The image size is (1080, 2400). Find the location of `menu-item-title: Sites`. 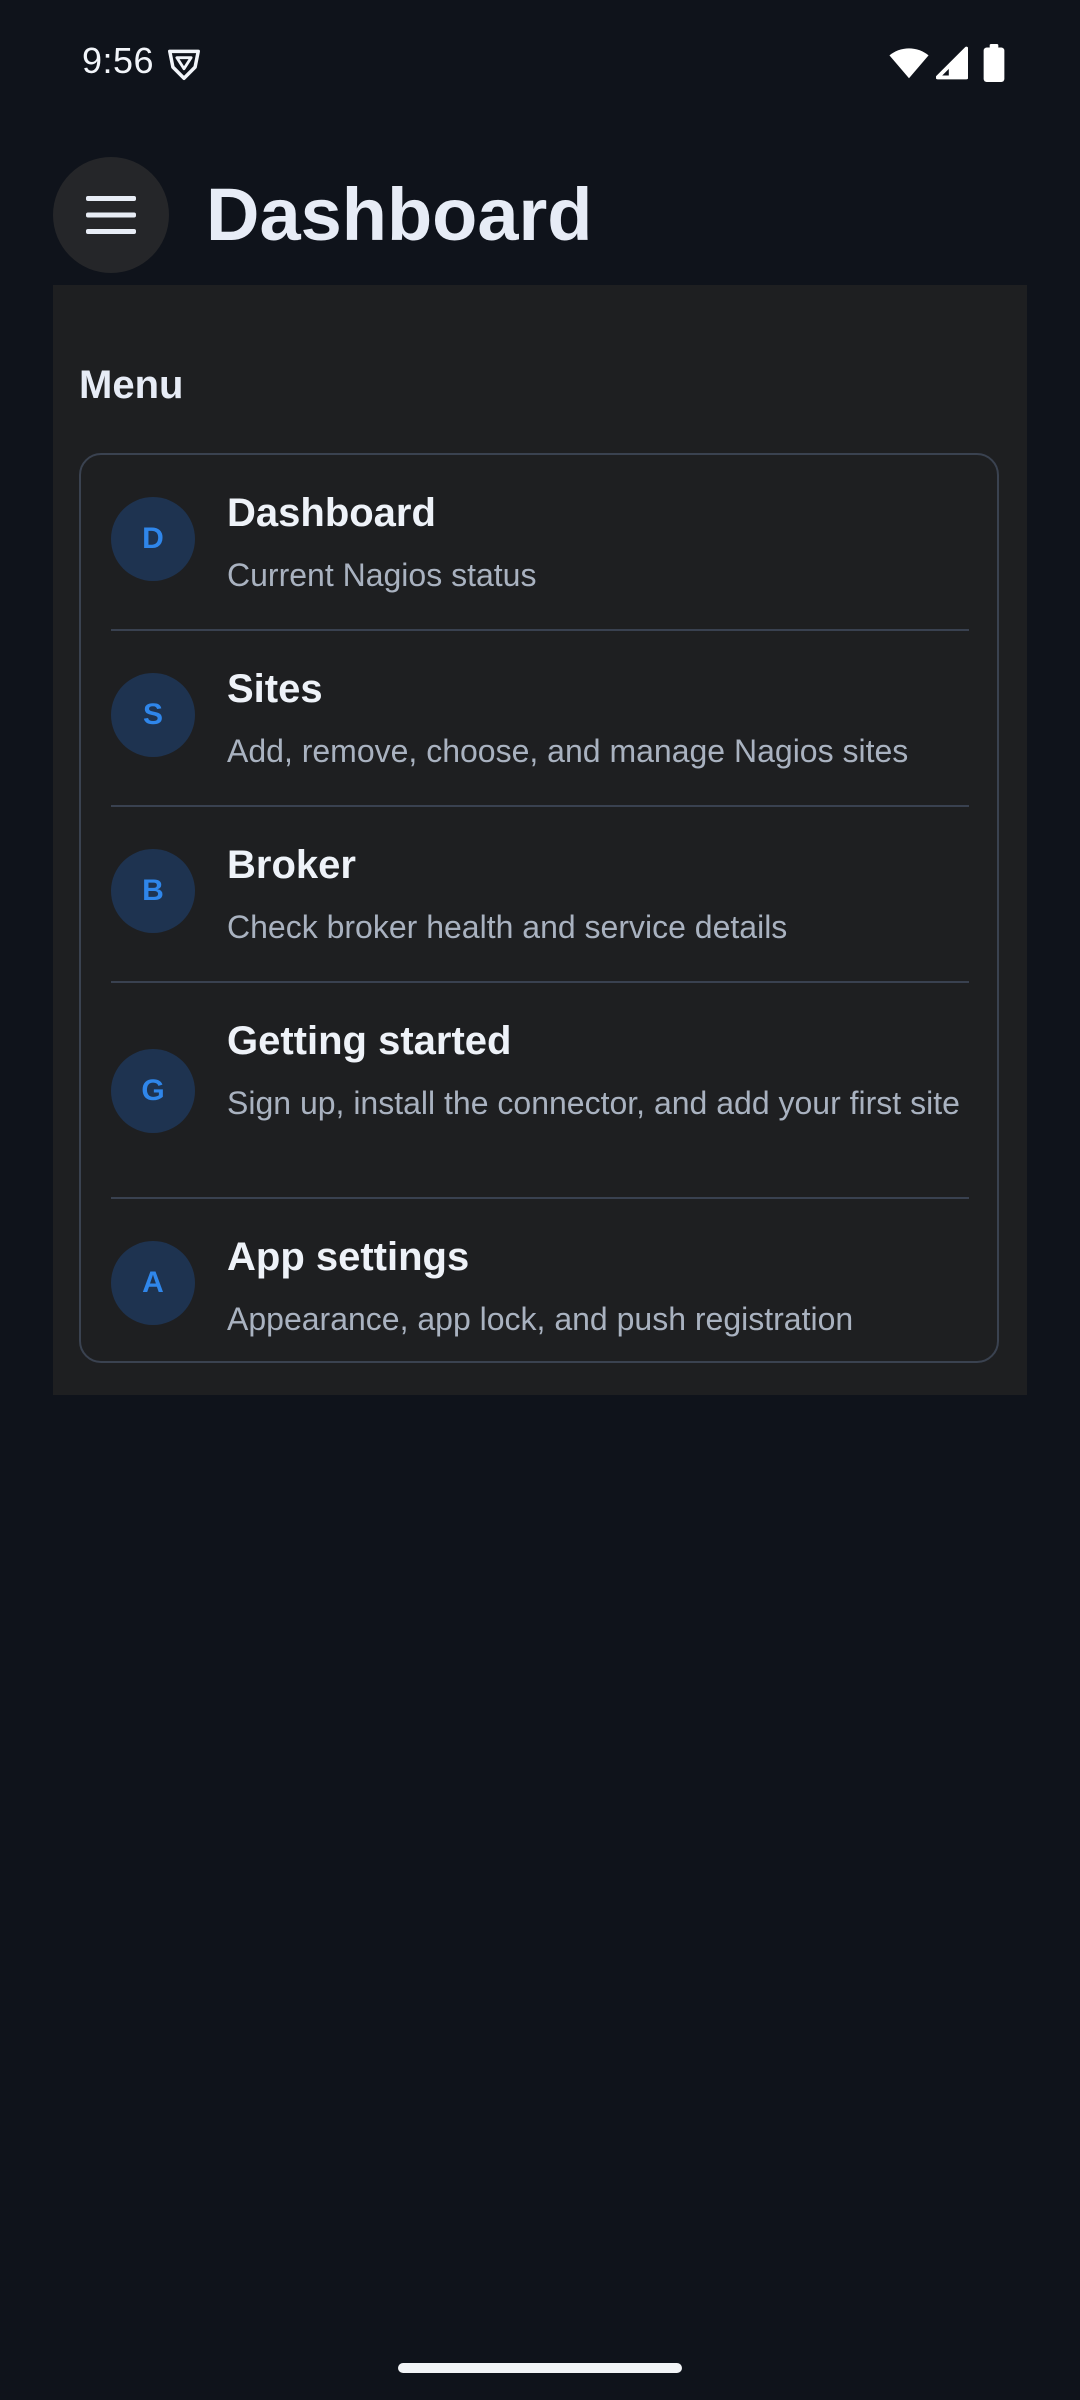

menu-item-title: Sites is located at coordinates (275, 689).